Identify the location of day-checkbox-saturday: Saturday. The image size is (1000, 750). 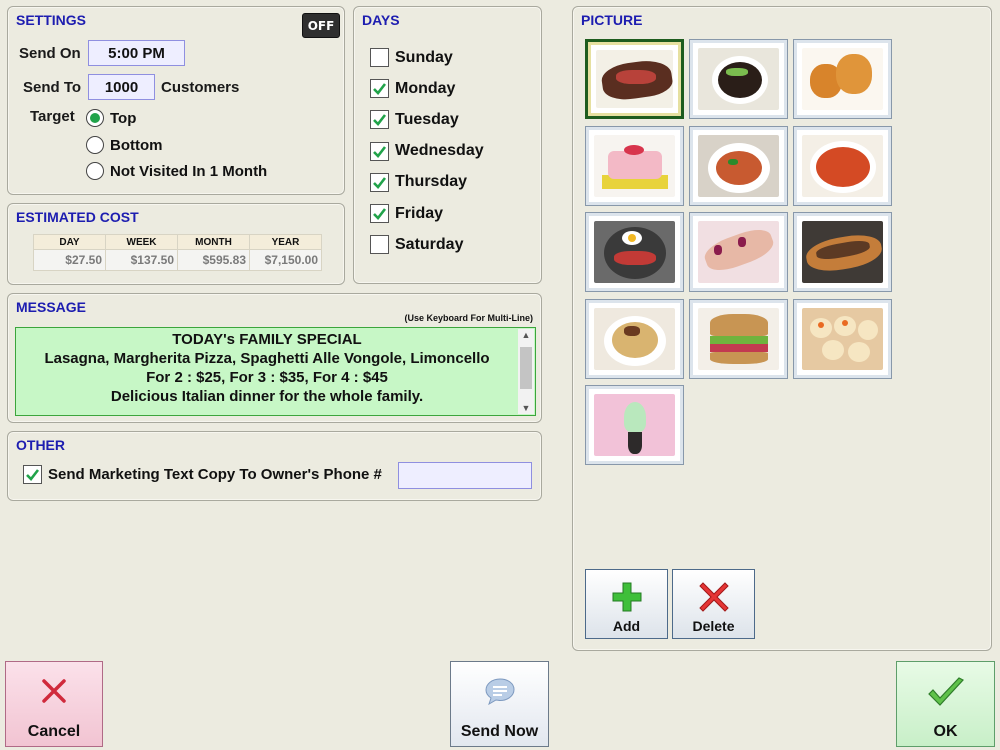
(417, 245).